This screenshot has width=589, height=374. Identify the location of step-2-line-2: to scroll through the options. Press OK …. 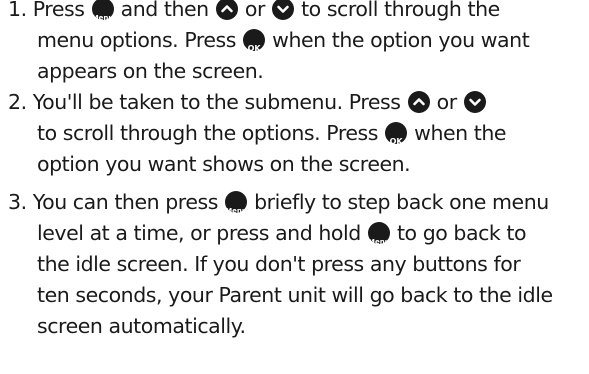
(272, 133).